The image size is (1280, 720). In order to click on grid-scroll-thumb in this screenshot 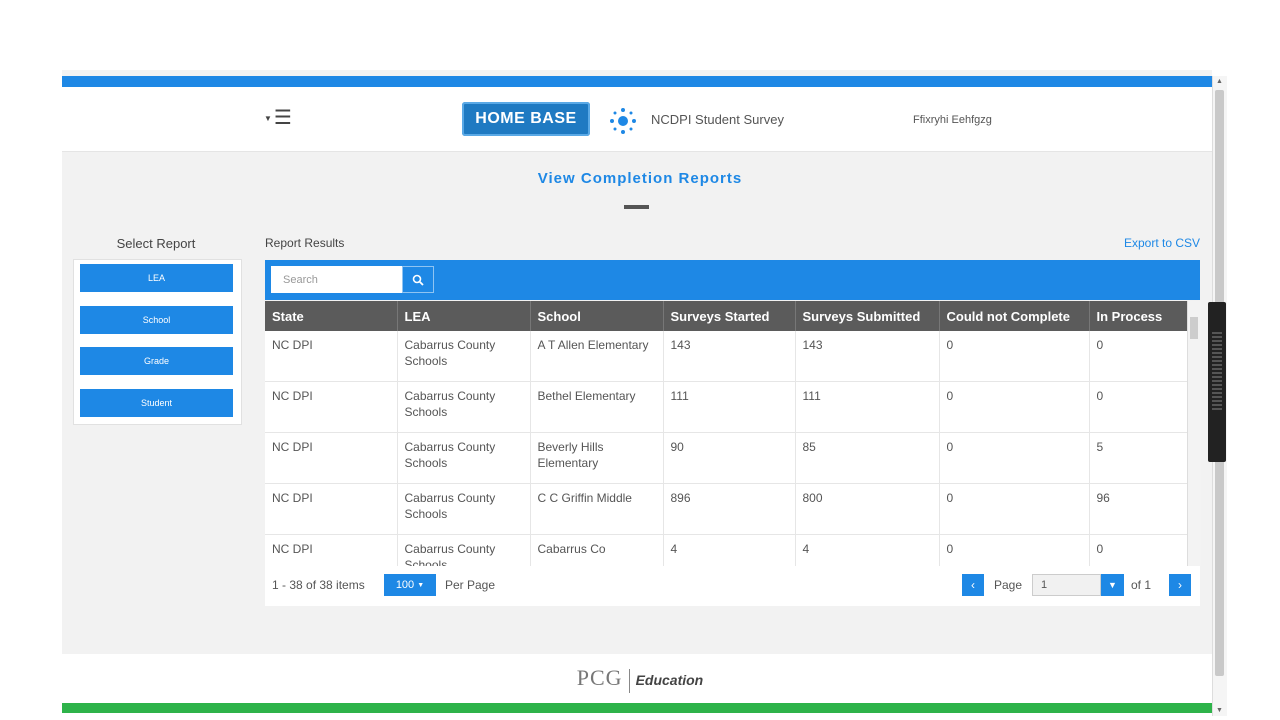, I will do `click(1194, 328)`.